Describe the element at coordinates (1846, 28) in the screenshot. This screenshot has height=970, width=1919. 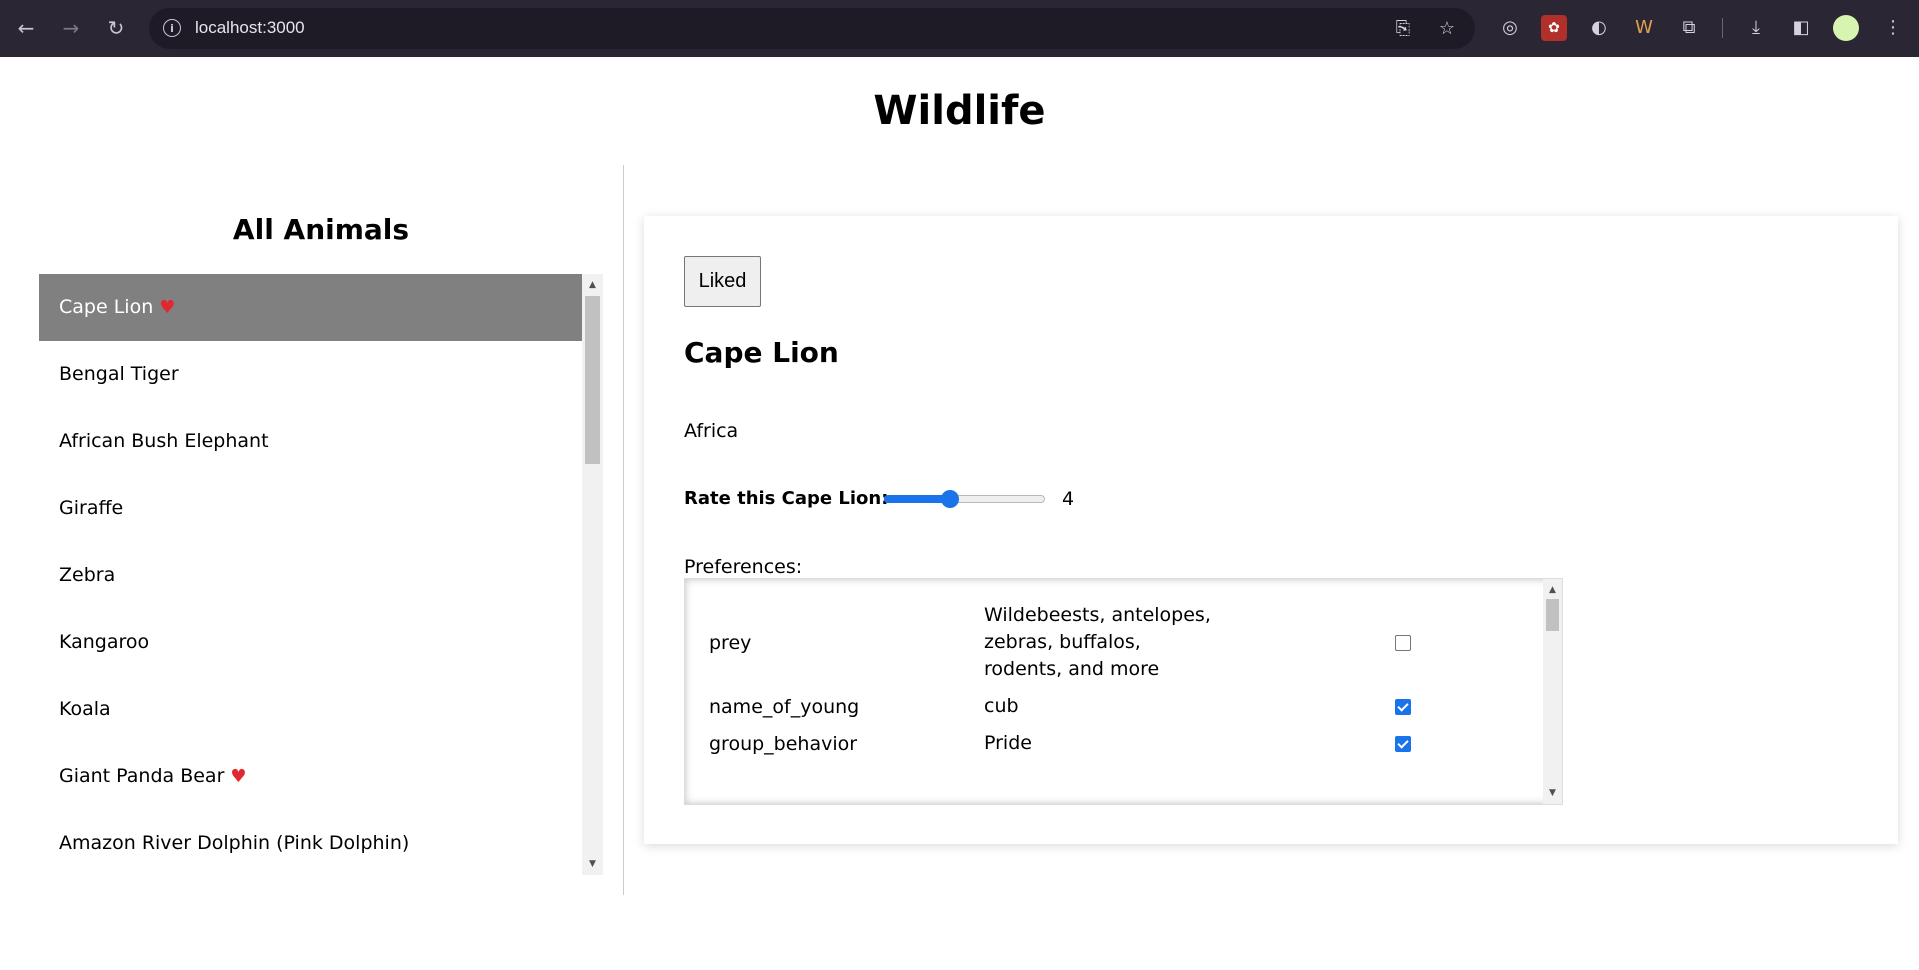
I see `profile-avatar` at that location.